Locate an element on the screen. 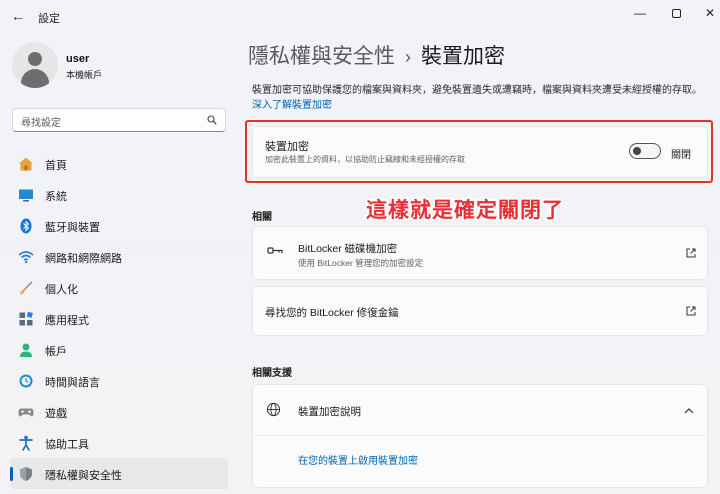 This screenshot has height=494, width=720. sidebar-item-apps: 應用程式 is located at coordinates (119, 318).